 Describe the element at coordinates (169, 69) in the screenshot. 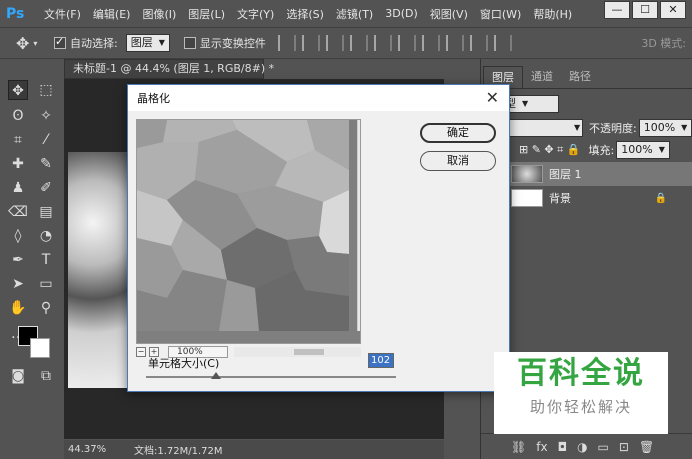

I see `document-tab: 未标题-1 @ 44.4% (图层 1, RGB/8#) *` at that location.